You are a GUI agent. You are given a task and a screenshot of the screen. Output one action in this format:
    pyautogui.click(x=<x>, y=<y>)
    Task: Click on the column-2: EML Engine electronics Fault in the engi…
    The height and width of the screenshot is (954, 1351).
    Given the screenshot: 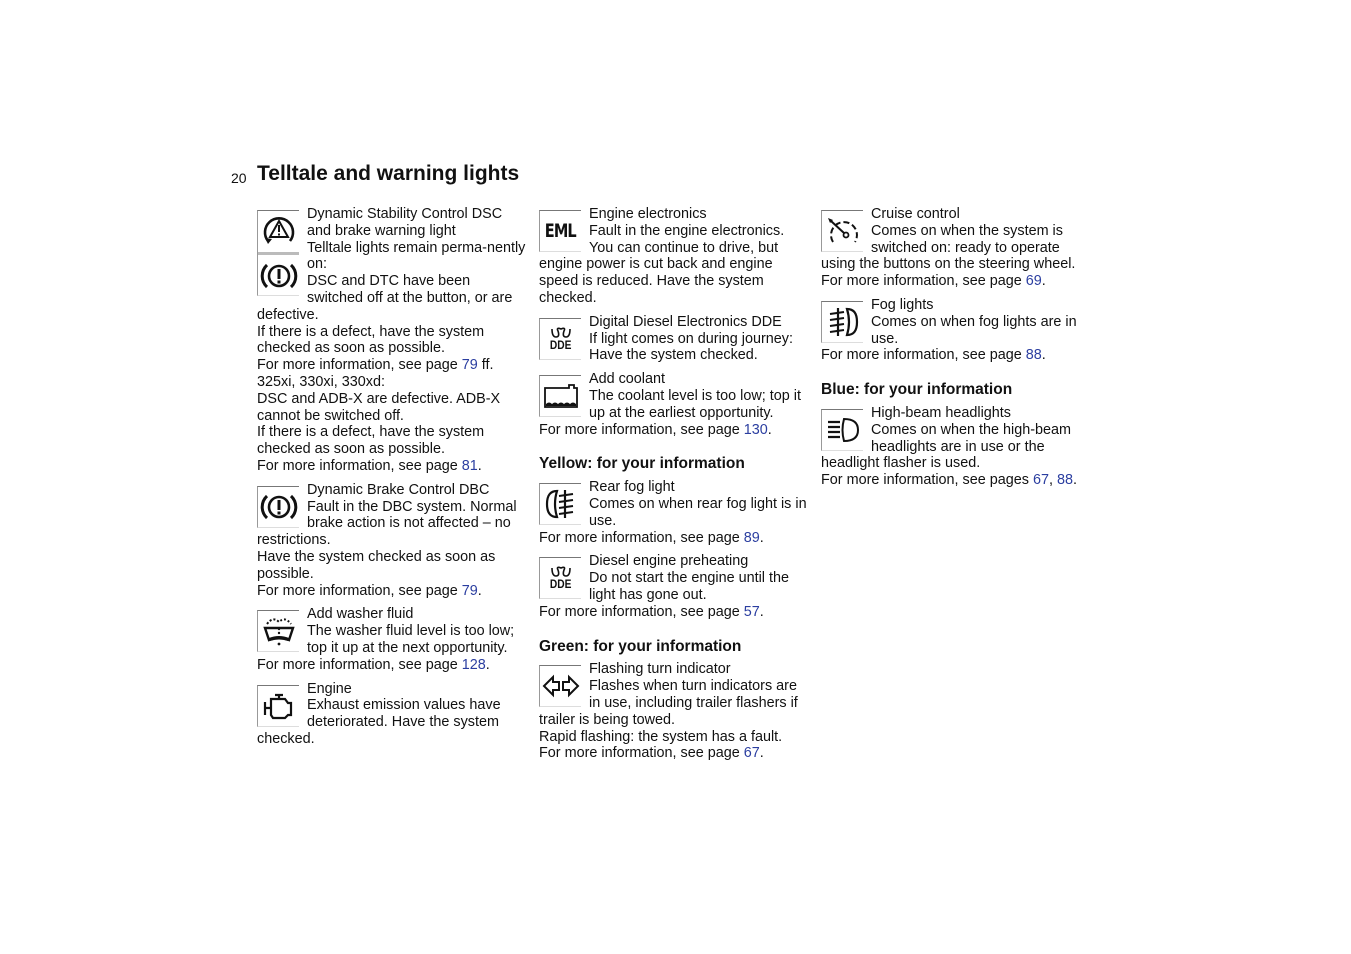 What is the action you would take?
    pyautogui.click(x=675, y=487)
    